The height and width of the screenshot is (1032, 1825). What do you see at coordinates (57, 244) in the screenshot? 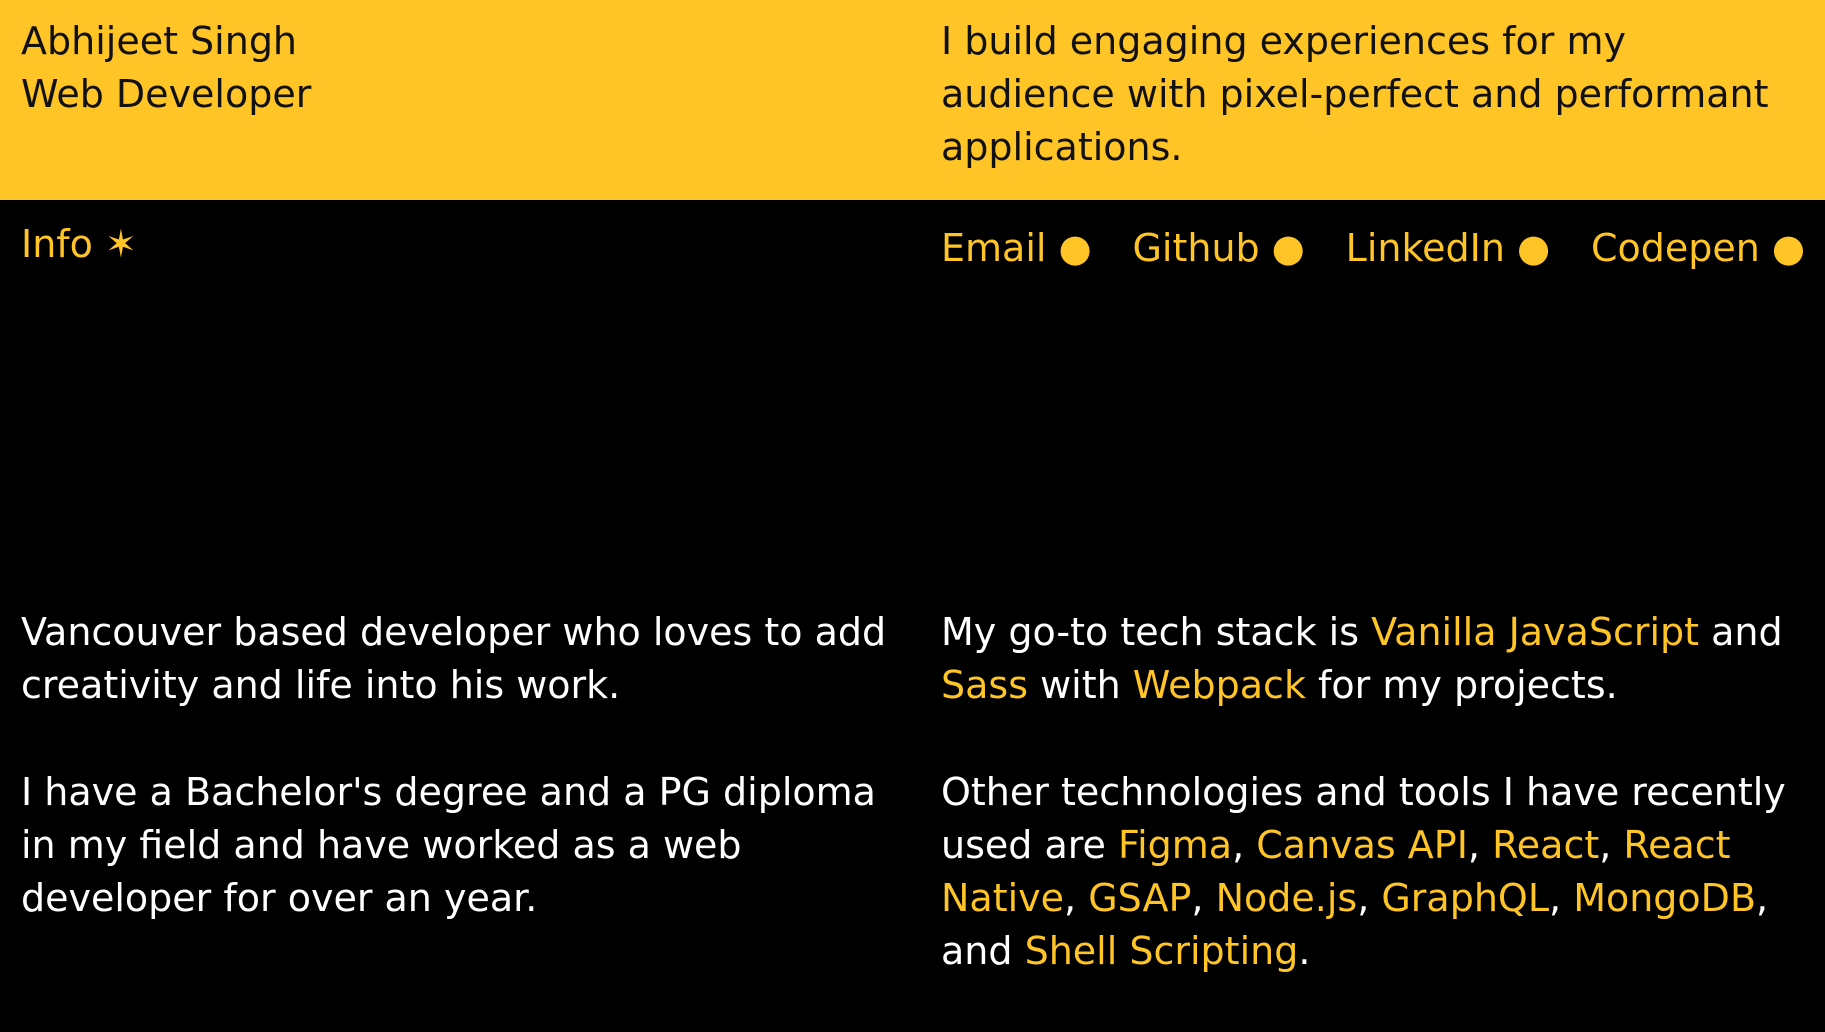
I see `info-text: Info` at bounding box center [57, 244].